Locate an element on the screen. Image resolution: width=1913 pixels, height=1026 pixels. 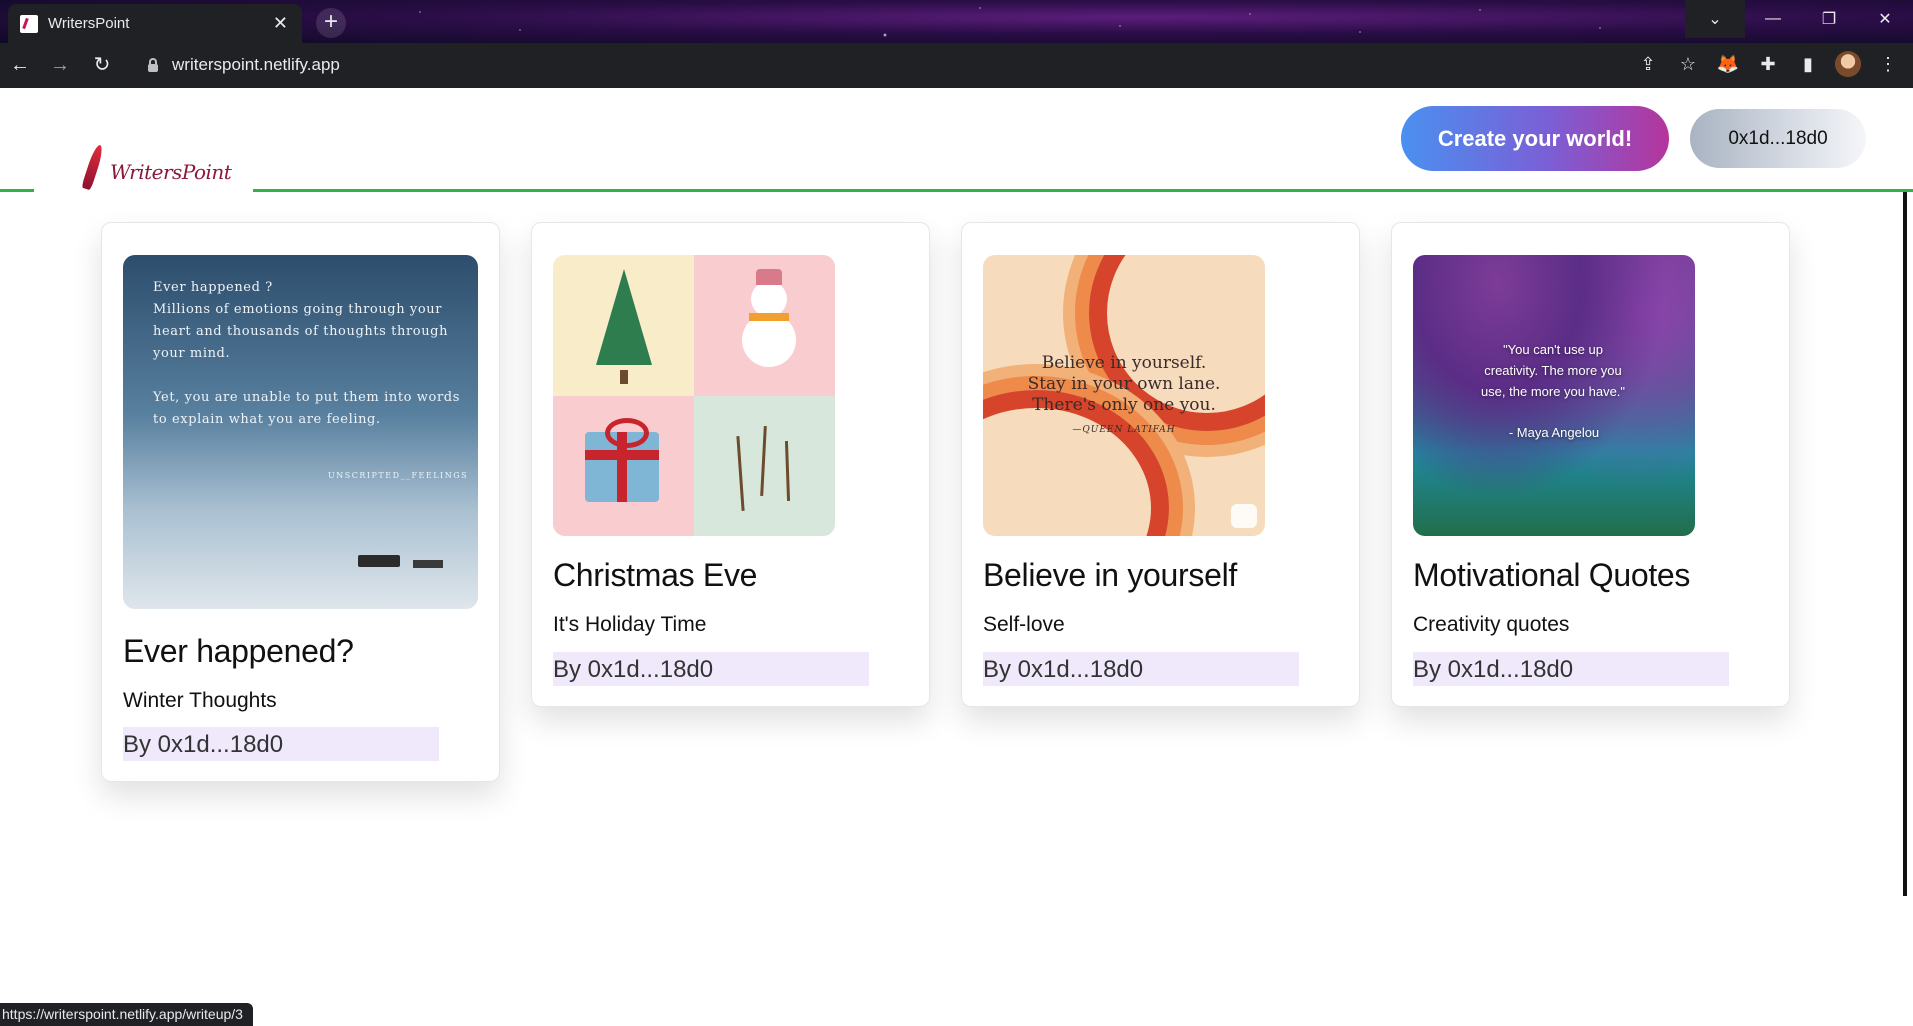
profile-avatar is located at coordinates (1848, 64).